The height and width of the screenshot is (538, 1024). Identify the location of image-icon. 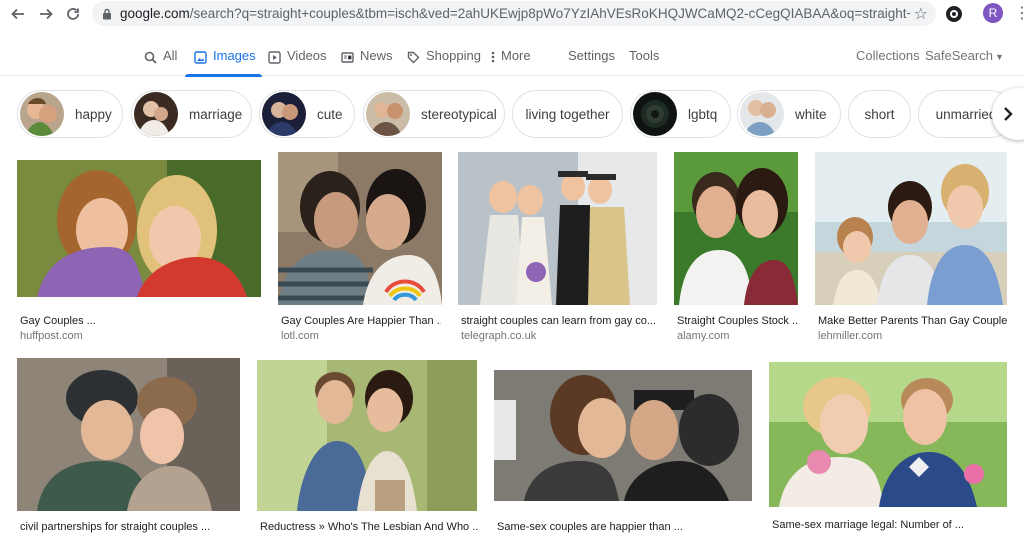
(200, 57).